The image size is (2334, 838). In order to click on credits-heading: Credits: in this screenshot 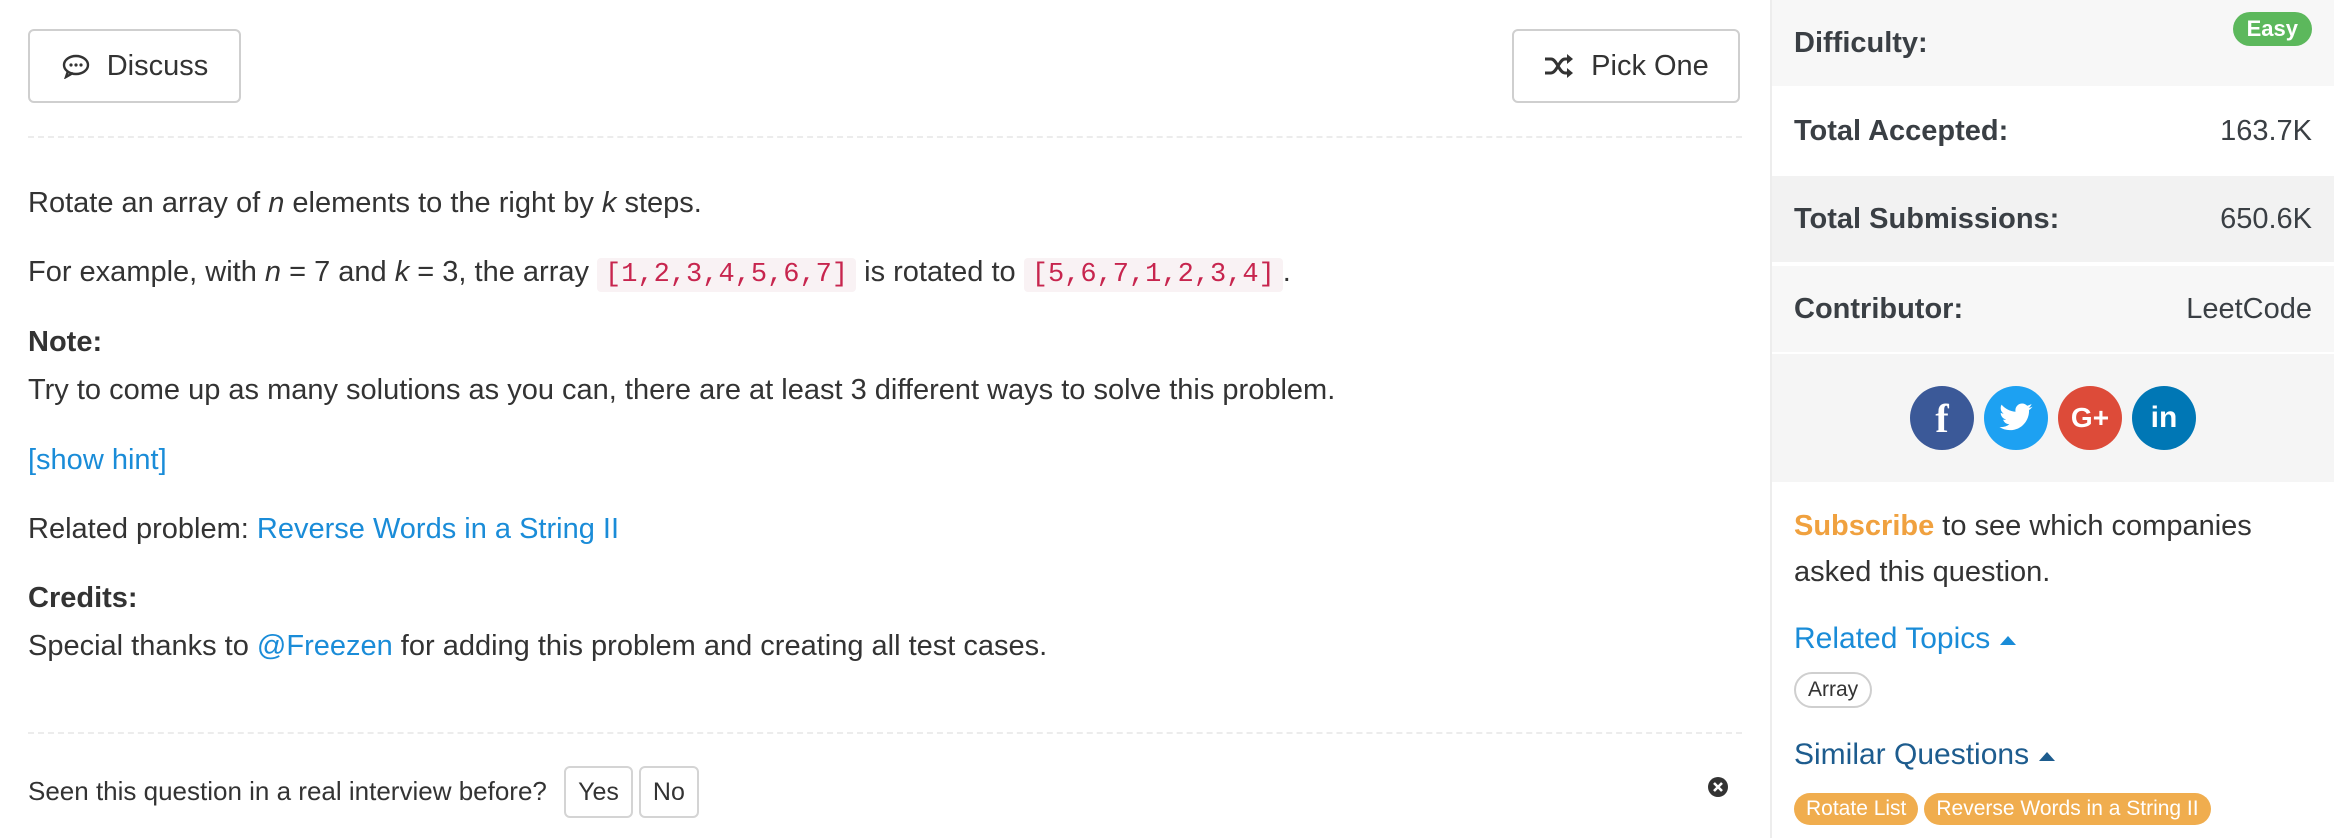, I will do `click(83, 598)`.